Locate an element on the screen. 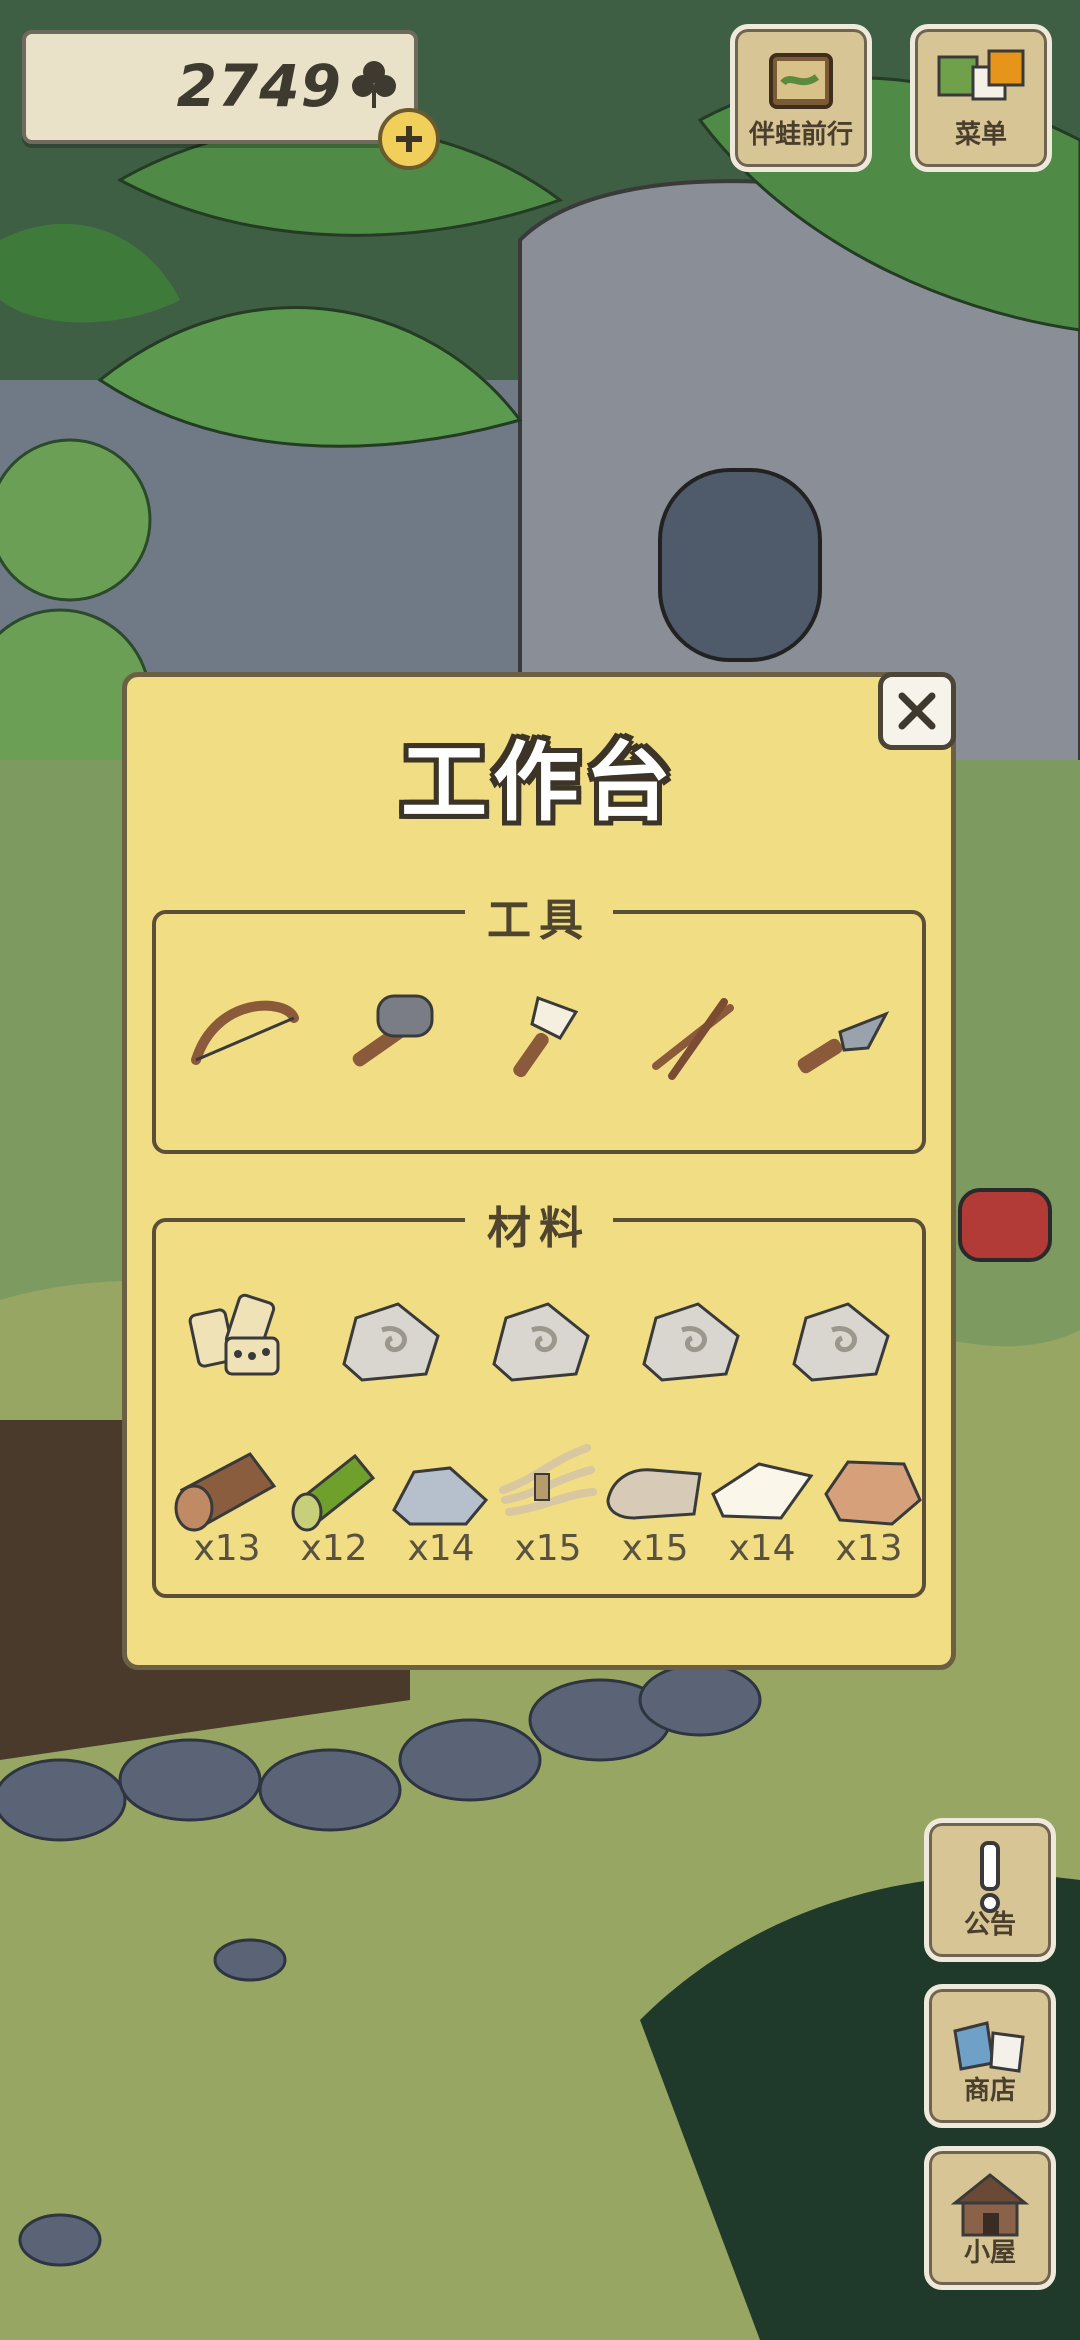 This screenshot has width=1080, height=2340. bow-icon is located at coordinates (241, 1038).